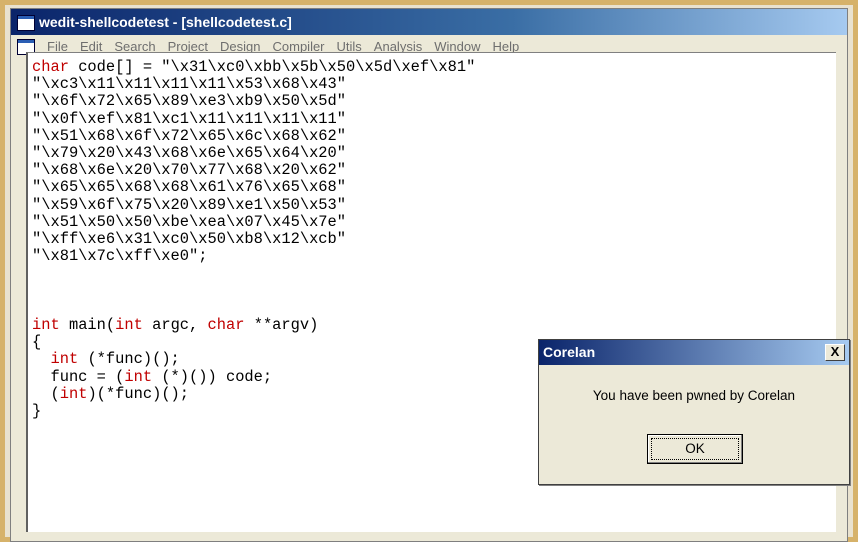 This screenshot has height=542, width=858. Describe the element at coordinates (694, 352) in the screenshot. I see `dialog-title-bar: Corelan X` at that location.